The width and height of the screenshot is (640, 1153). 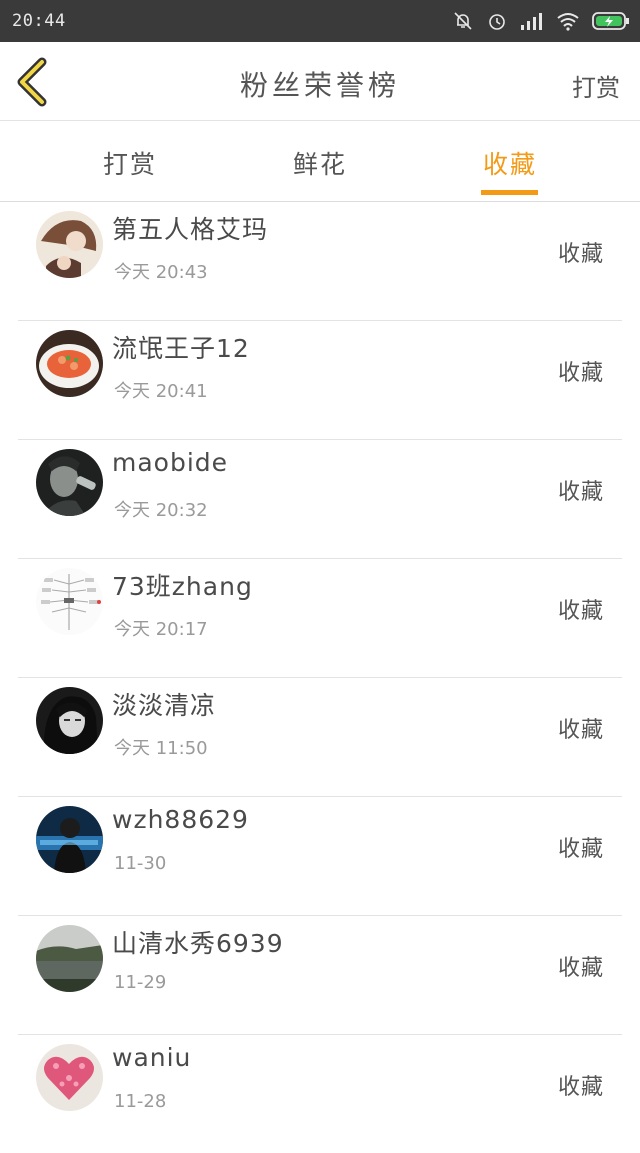 What do you see at coordinates (320, 856) in the screenshot?
I see `list-item: wzh88629 11-30 收藏` at bounding box center [320, 856].